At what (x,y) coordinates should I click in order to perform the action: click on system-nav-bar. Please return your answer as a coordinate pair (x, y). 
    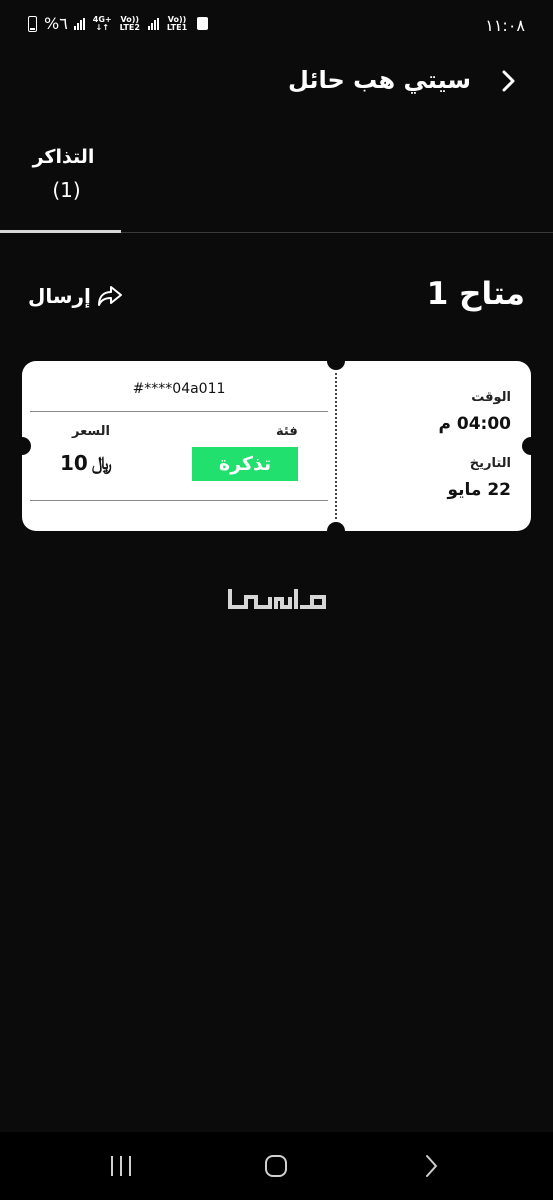
    Looking at the image, I should click on (276, 1166).